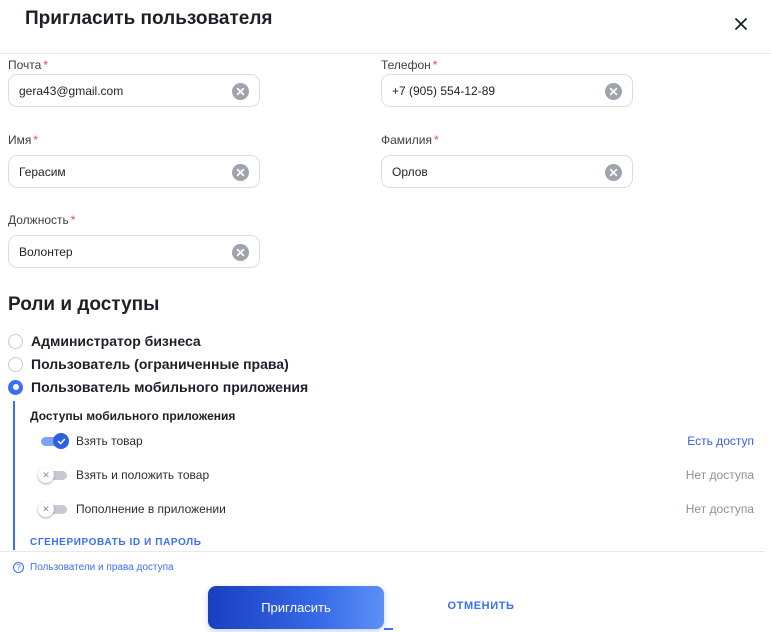 This screenshot has width=771, height=632. I want to click on generate-id-password-link: СГЕНЕРИРОВАТЬ ID И ПАРОЛЬ, so click(116, 542).